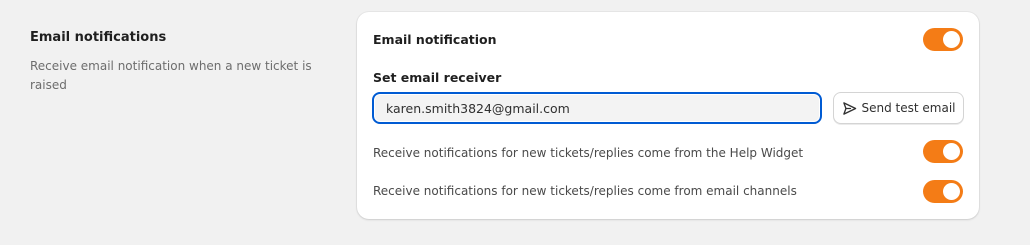 The width and height of the screenshot is (1030, 245). What do you see at coordinates (437, 77) in the screenshot?
I see `receiver-label: Set email receiver` at bounding box center [437, 77].